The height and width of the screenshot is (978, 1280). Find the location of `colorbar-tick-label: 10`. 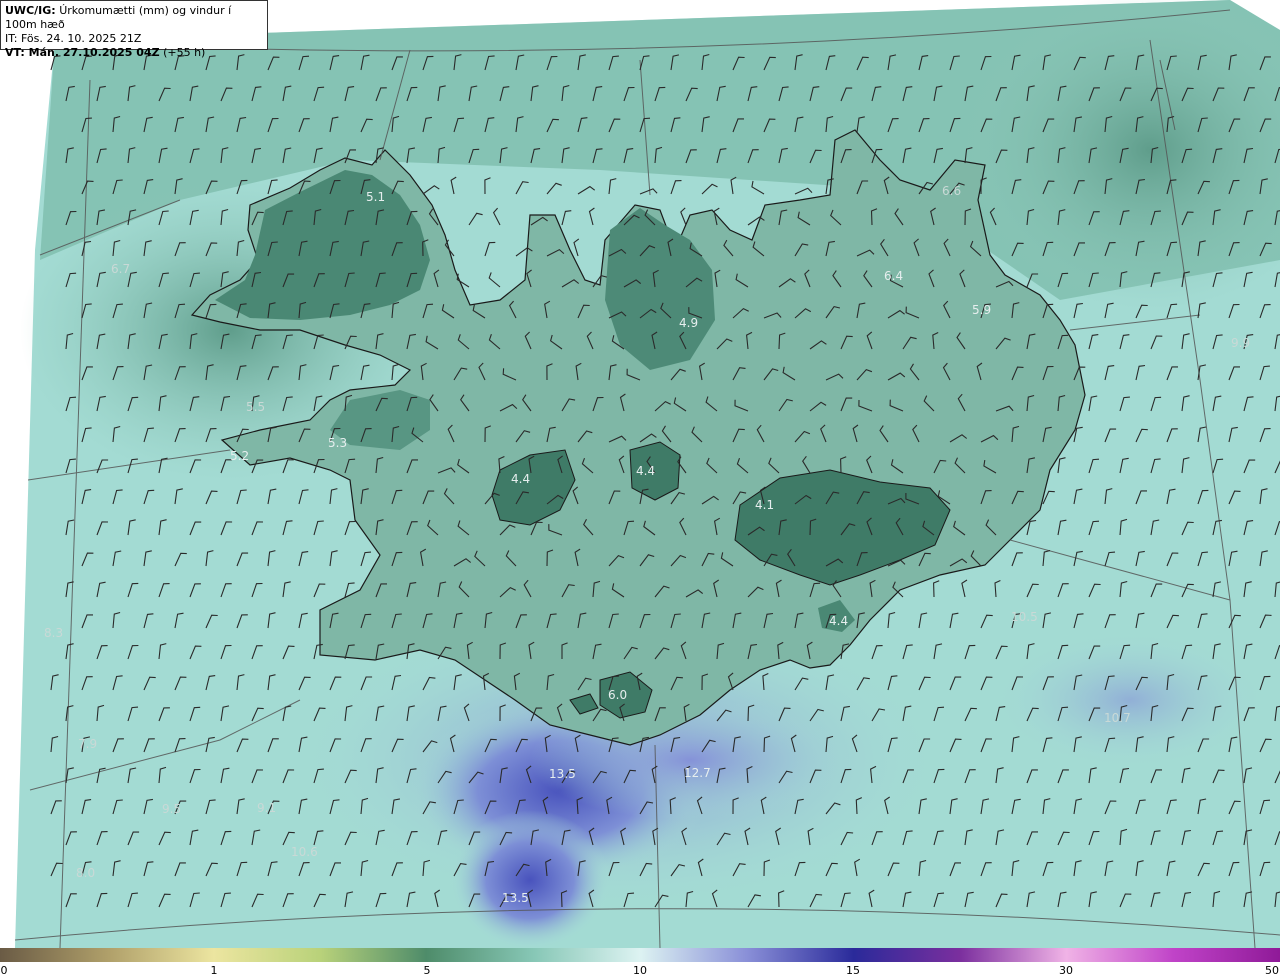

colorbar-tick-label: 10 is located at coordinates (640, 970).